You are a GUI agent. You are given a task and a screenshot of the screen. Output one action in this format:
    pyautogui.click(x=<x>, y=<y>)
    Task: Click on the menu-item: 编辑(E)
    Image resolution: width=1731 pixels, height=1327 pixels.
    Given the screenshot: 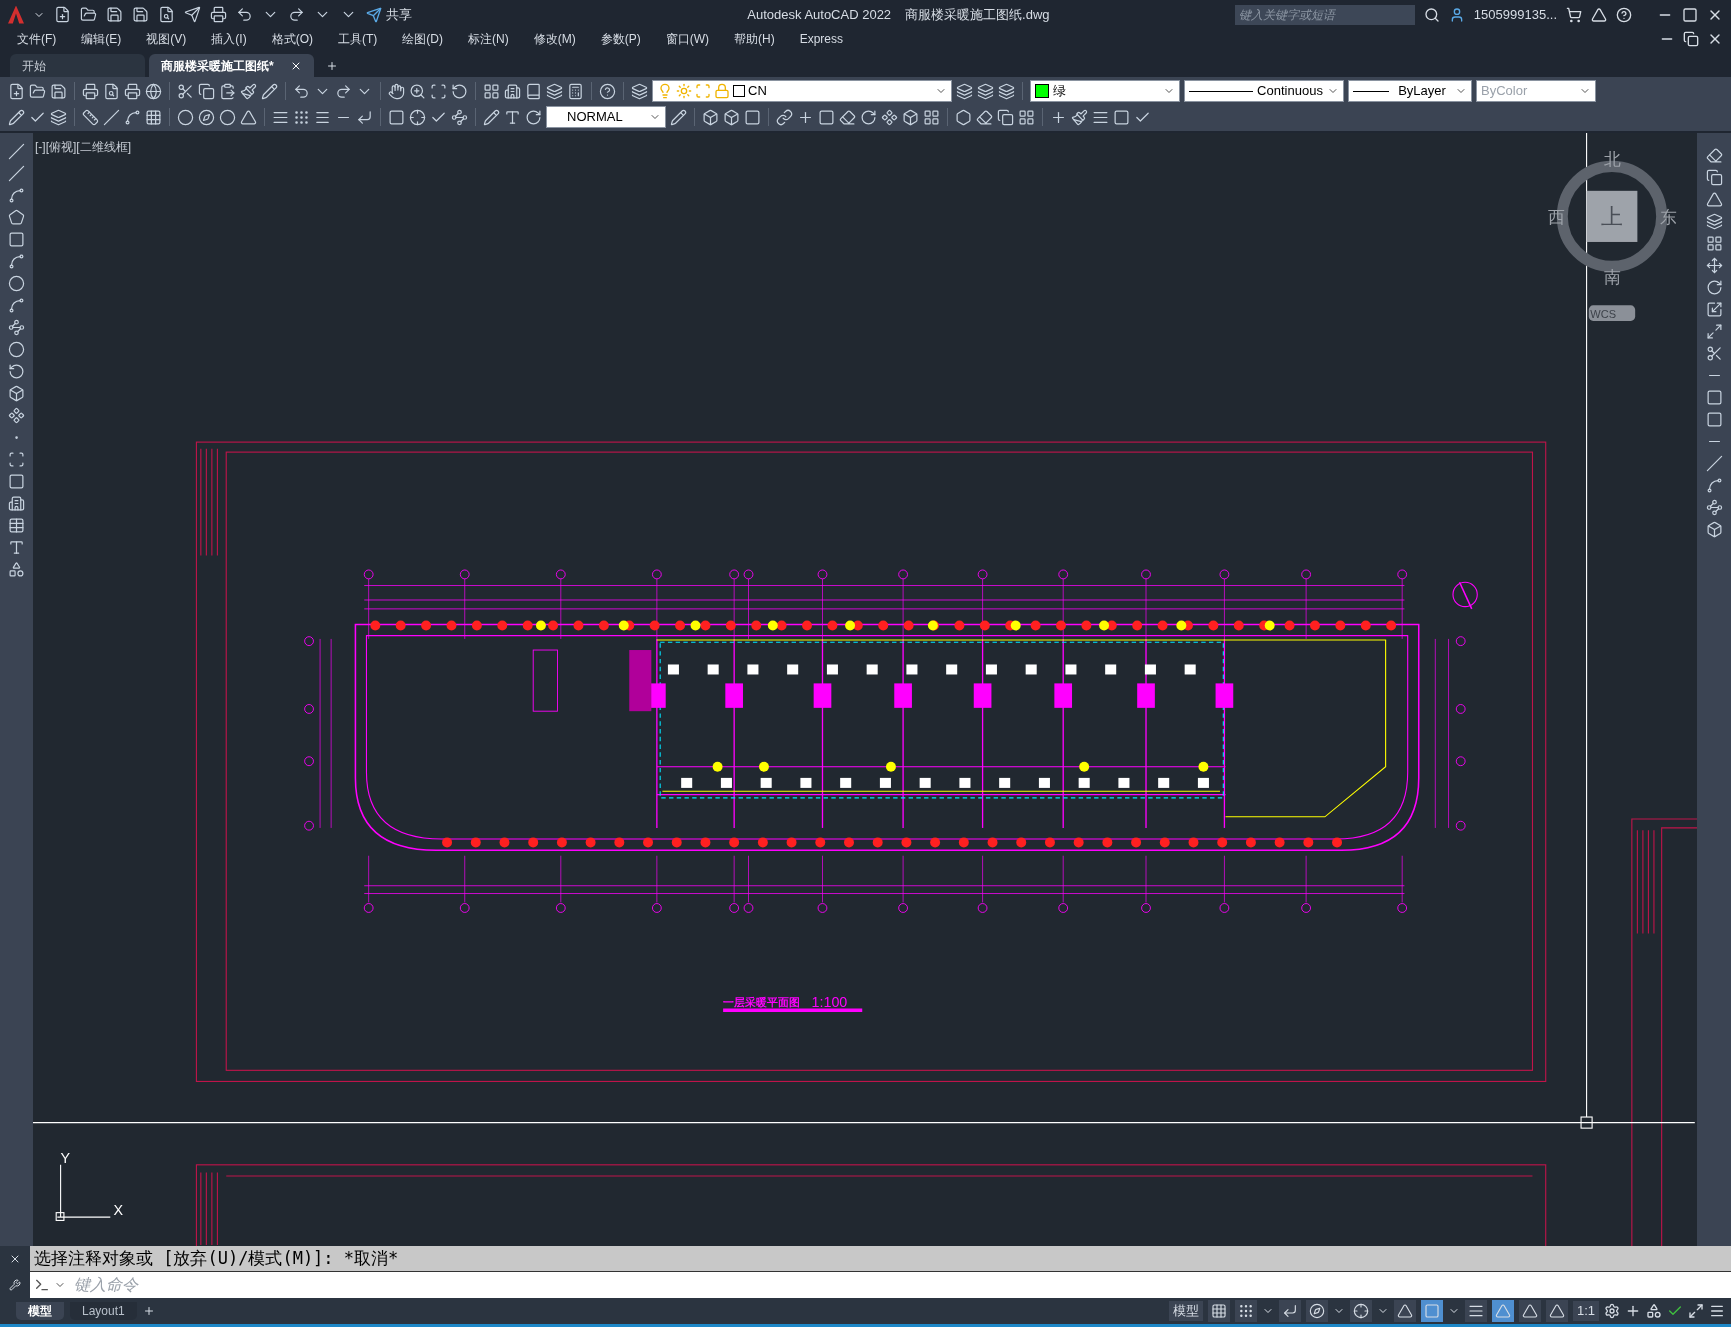 What is the action you would take?
    pyautogui.click(x=101, y=39)
    